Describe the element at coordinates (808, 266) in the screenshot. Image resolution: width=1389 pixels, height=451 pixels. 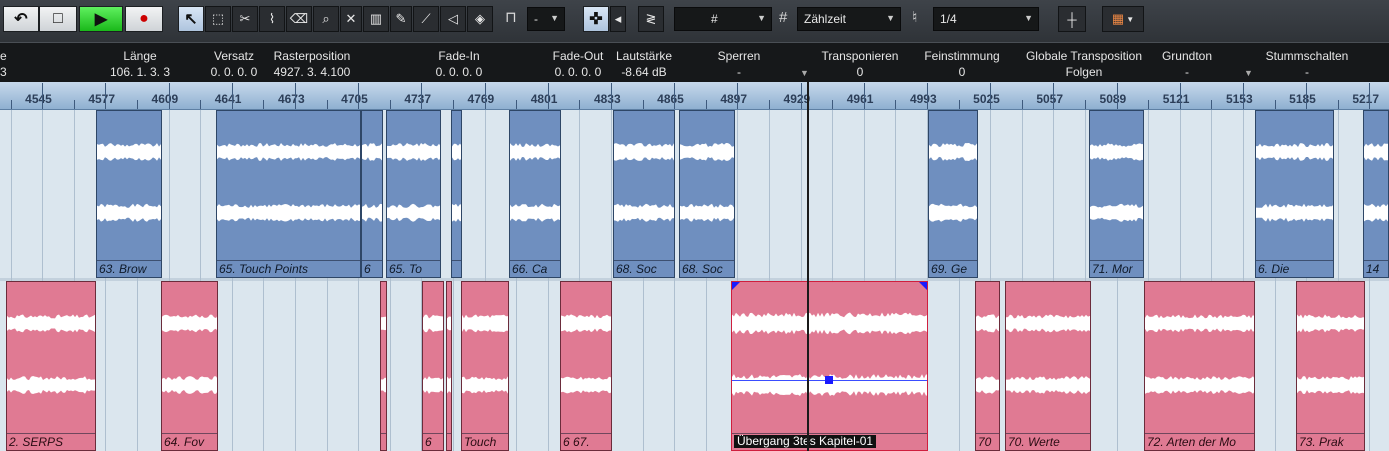
I see `project-cursor` at that location.